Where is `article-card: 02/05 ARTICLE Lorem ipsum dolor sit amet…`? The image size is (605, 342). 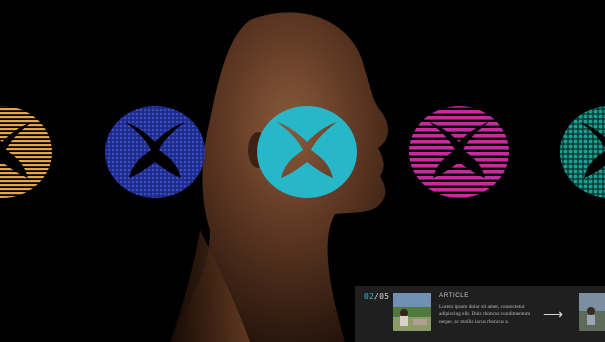
article-card: 02/05 ARTICLE Lorem ipsum dolor sit amet… is located at coordinates (480, 314).